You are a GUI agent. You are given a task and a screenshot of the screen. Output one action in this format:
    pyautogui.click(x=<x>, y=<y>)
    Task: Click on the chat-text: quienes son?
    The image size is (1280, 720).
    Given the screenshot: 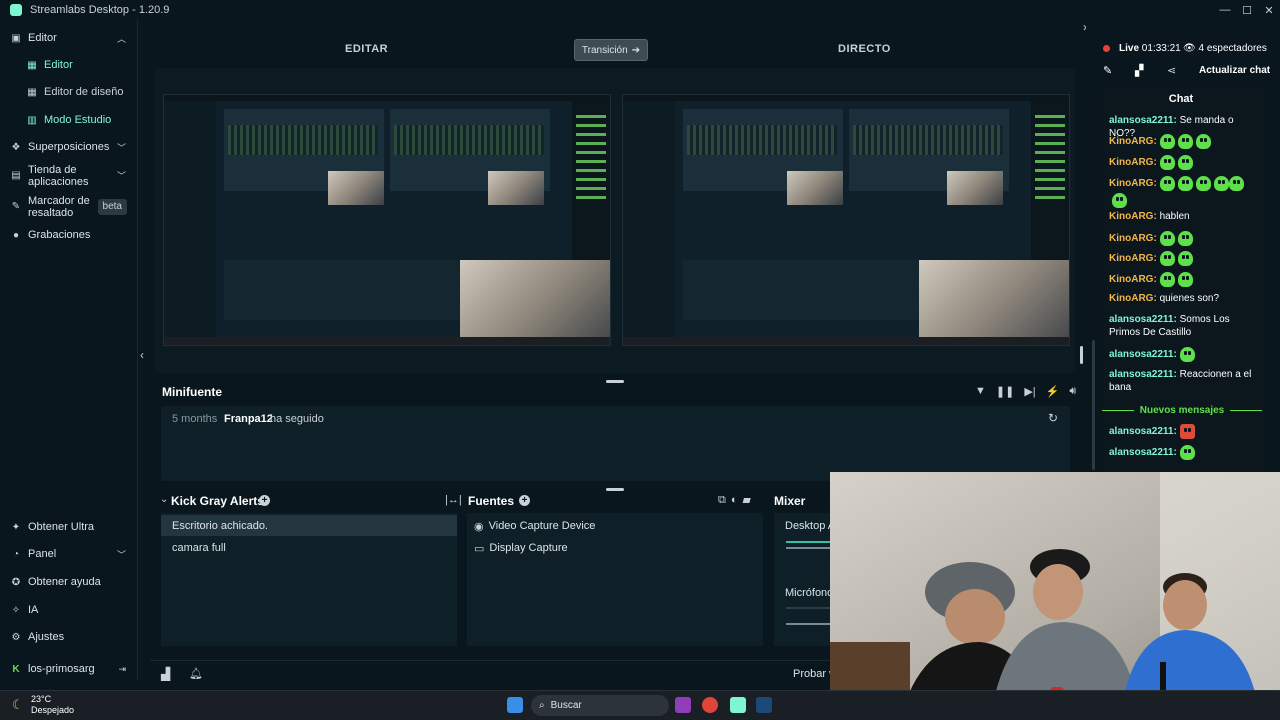 What is the action you would take?
    pyautogui.click(x=1189, y=298)
    